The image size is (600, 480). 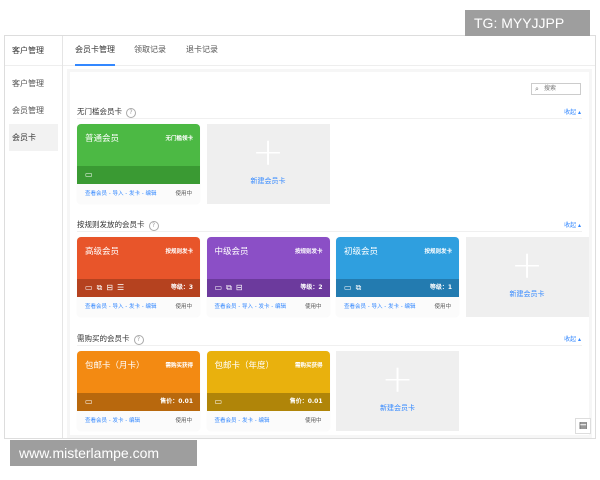 What do you see at coordinates (268, 258) in the screenshot?
I see `card-header: 中级会员 按规则发卡` at bounding box center [268, 258].